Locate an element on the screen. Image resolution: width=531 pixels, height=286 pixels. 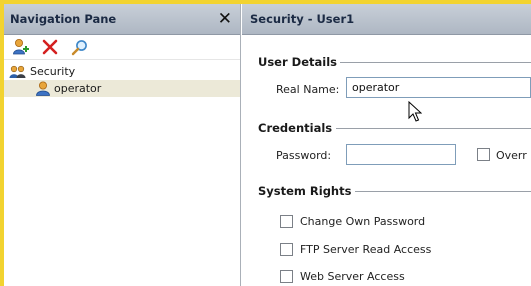
user-details-heading: User Details is located at coordinates (297, 62).